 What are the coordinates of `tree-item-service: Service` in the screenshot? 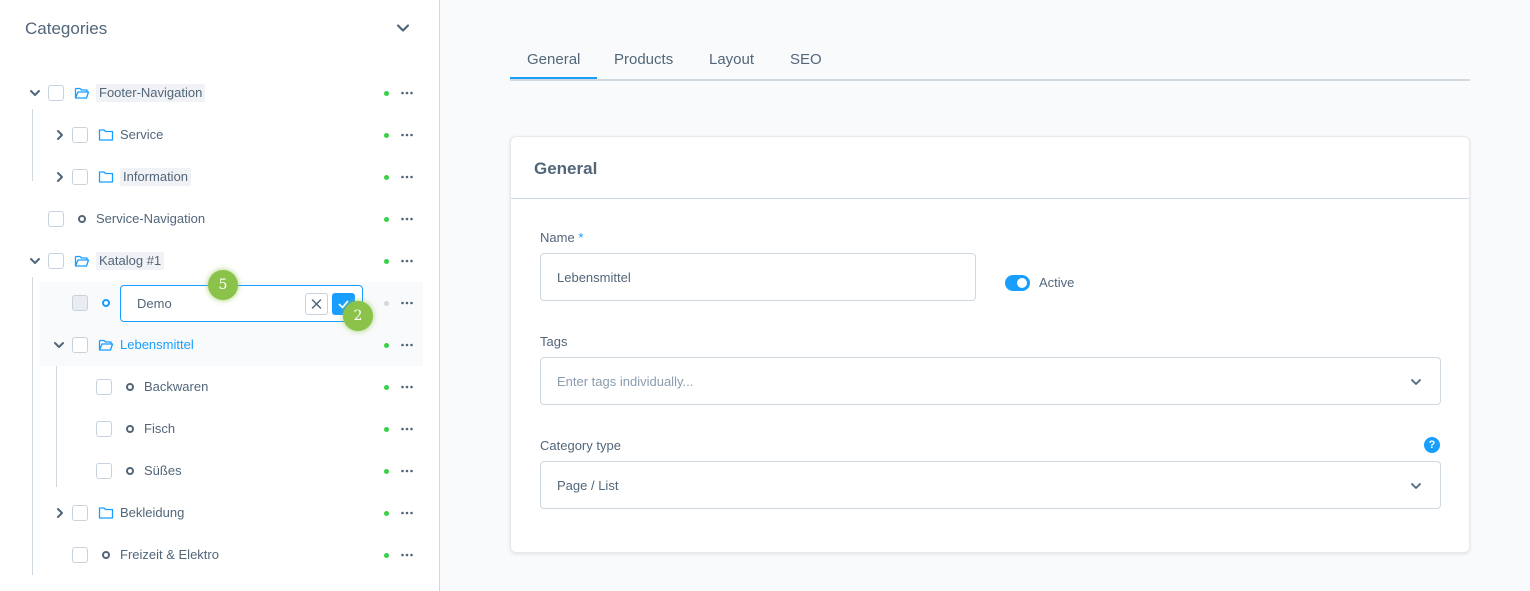 It's located at (220, 135).